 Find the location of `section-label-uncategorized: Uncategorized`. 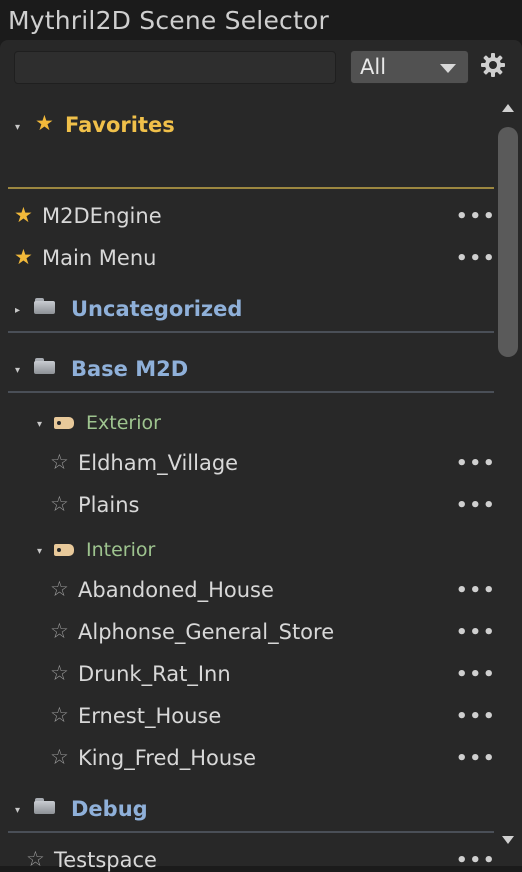

section-label-uncategorized: Uncategorized is located at coordinates (157, 309).